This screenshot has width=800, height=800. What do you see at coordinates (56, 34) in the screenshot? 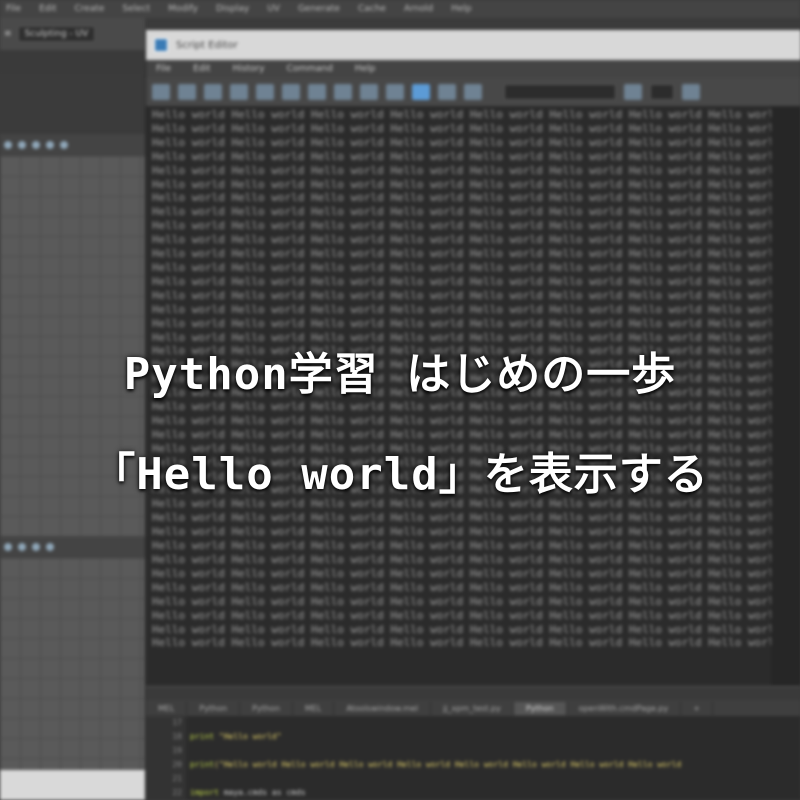
I see `workspace-dropdown: Sculpting - UV` at bounding box center [56, 34].